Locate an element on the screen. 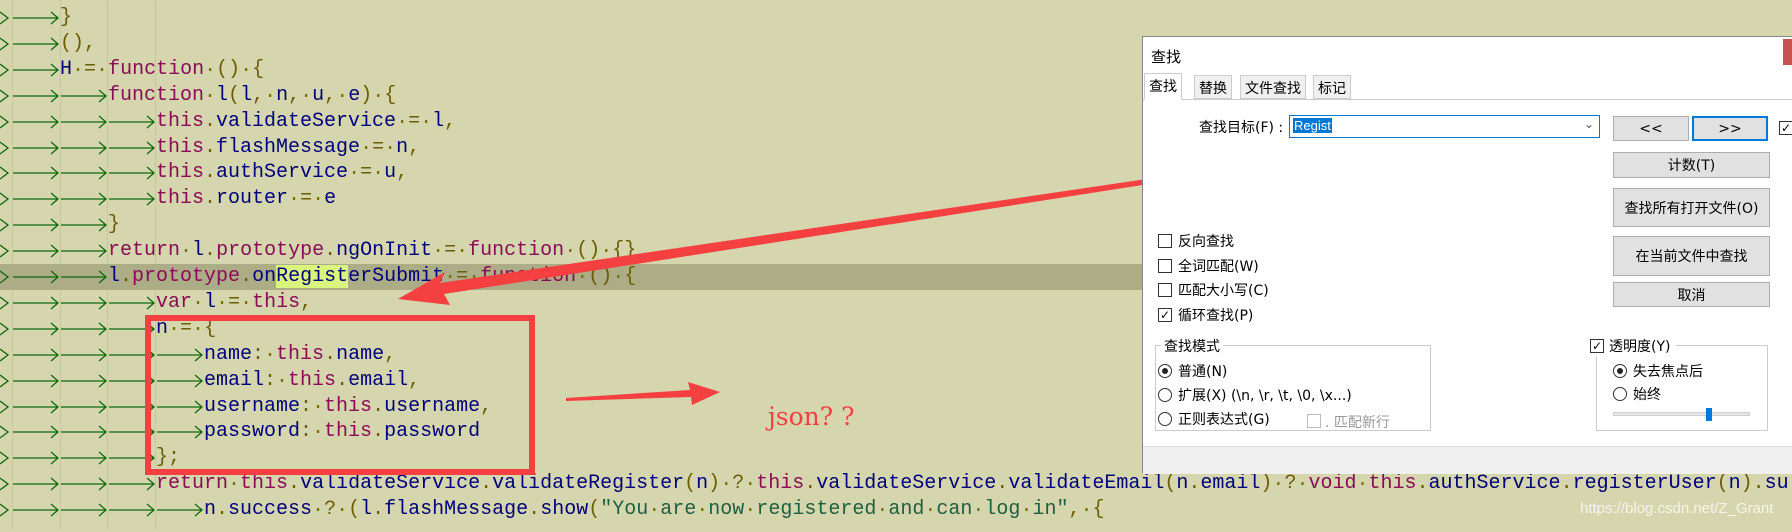  chevron-down-icon: ⌄ is located at coordinates (1589, 124).